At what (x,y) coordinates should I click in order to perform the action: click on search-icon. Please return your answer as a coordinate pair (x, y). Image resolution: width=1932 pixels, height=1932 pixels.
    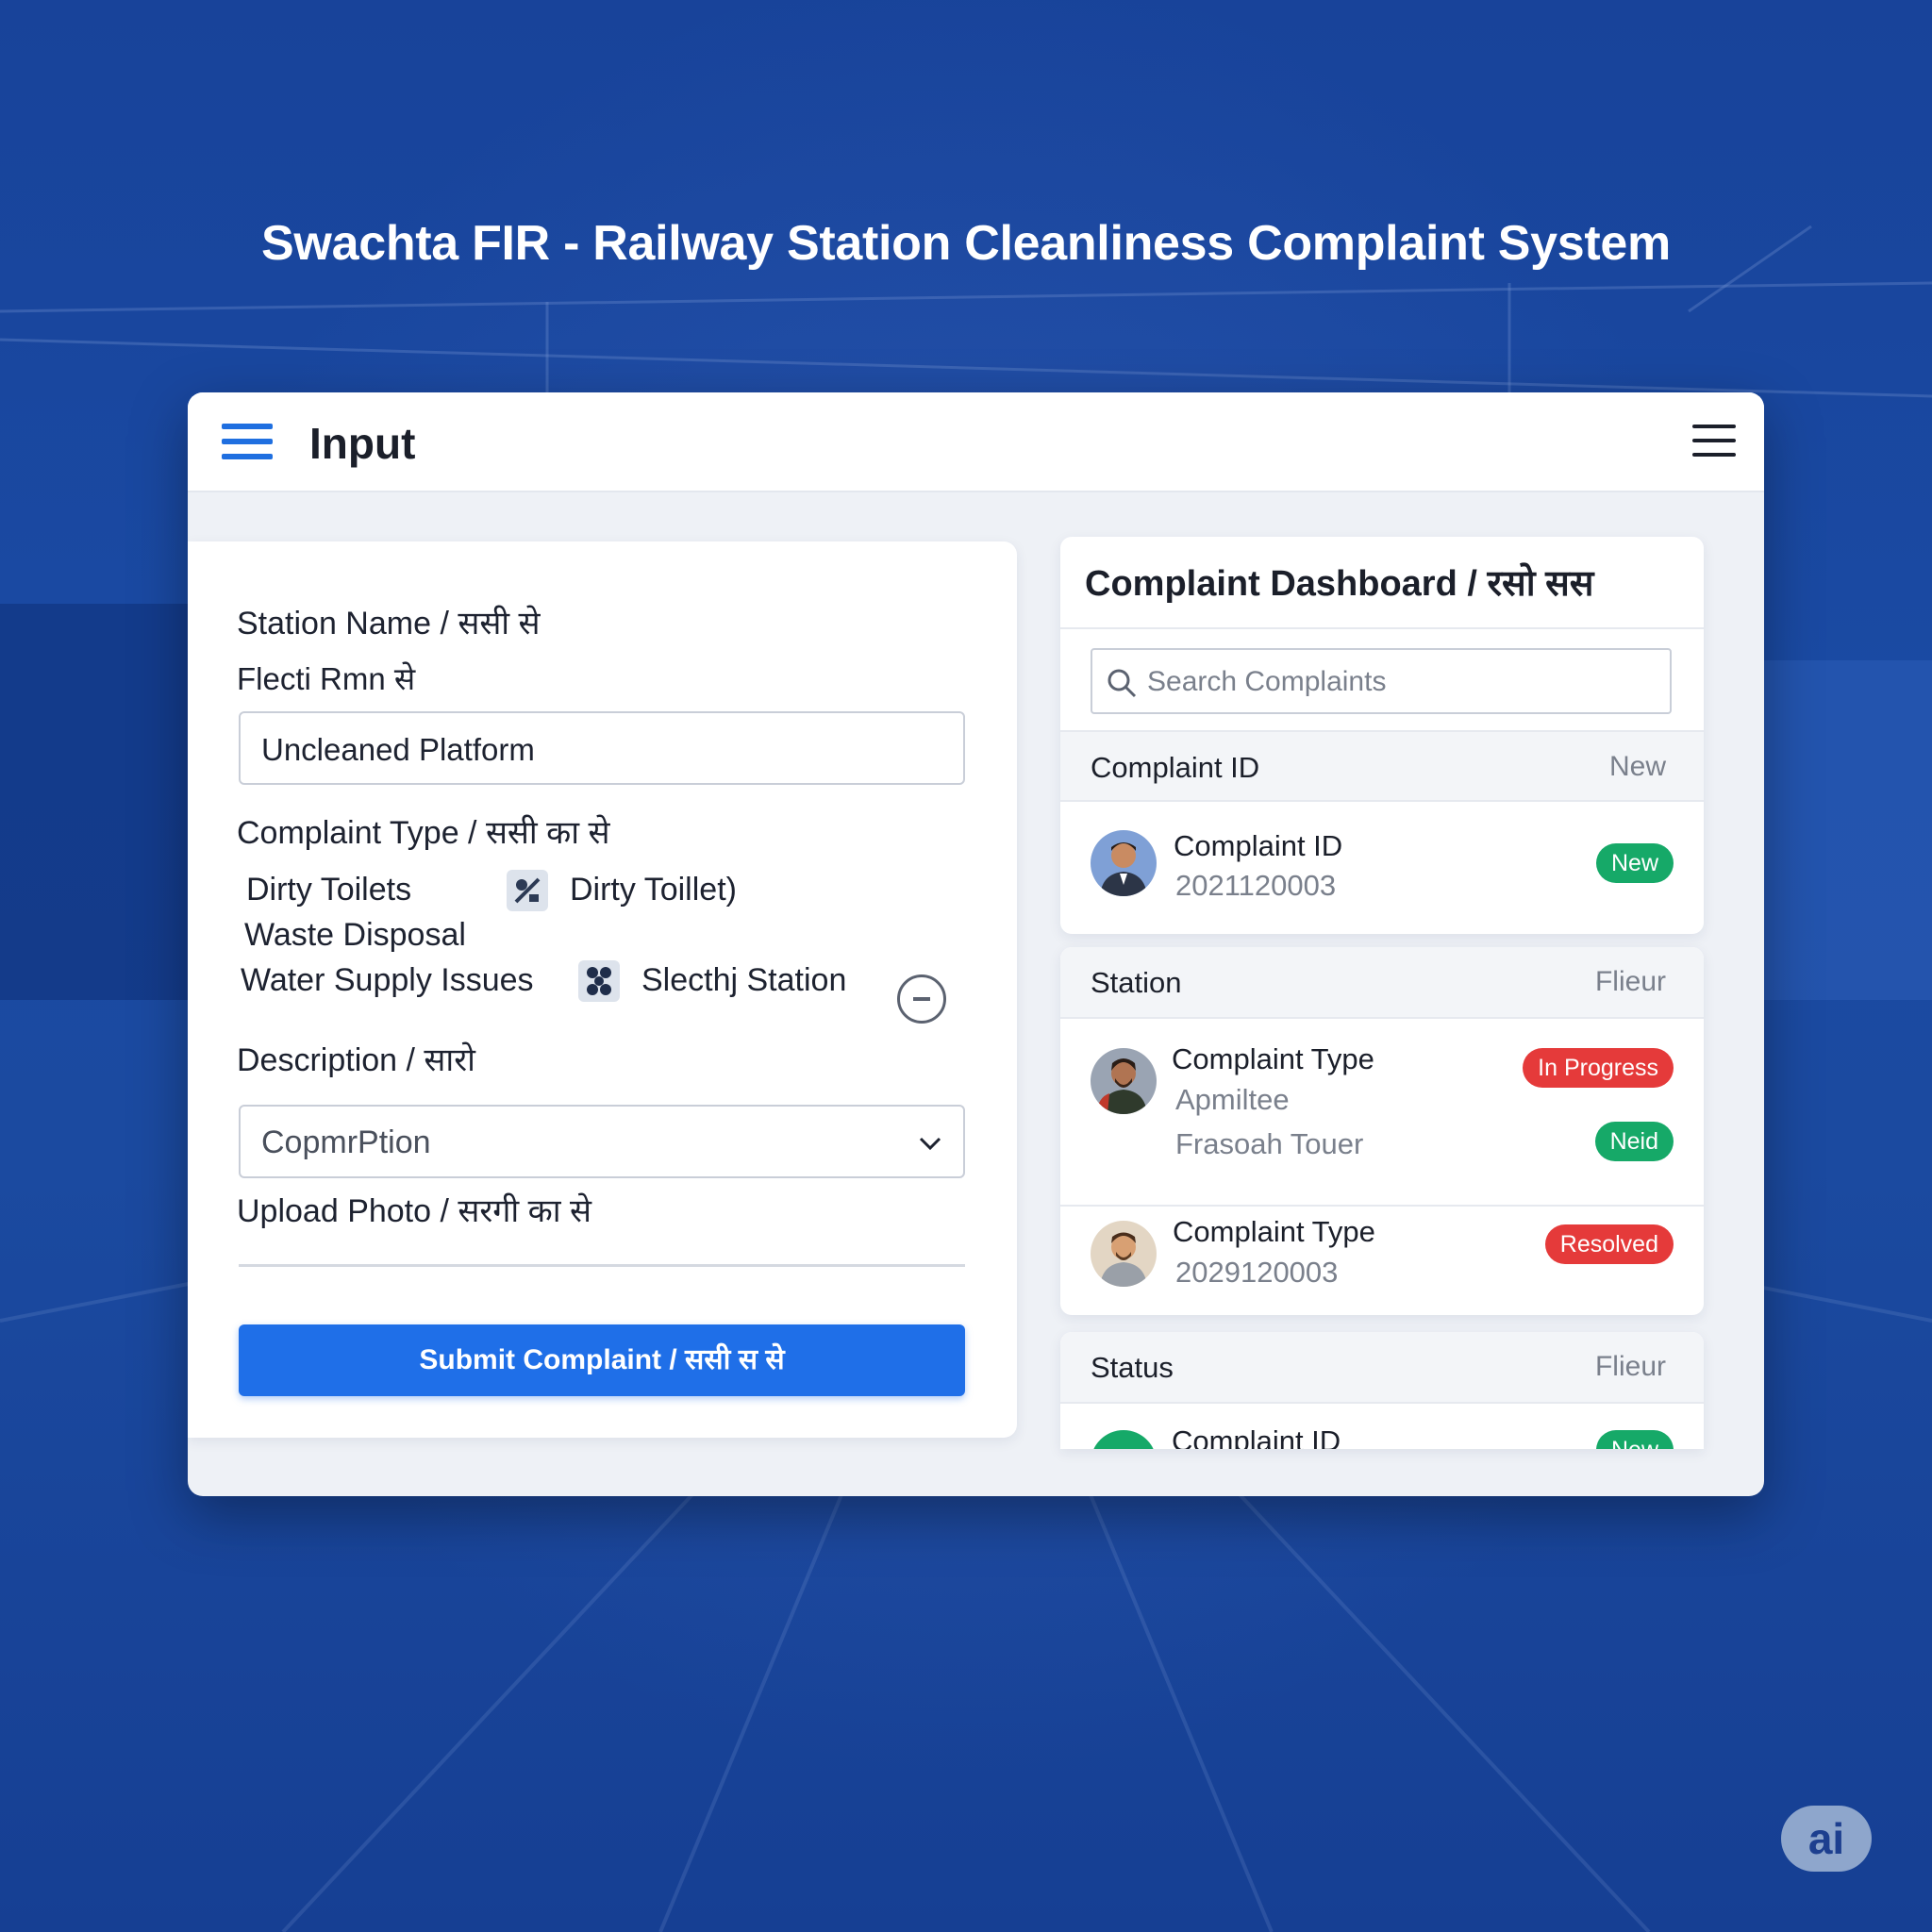
    Looking at the image, I should click on (1123, 683).